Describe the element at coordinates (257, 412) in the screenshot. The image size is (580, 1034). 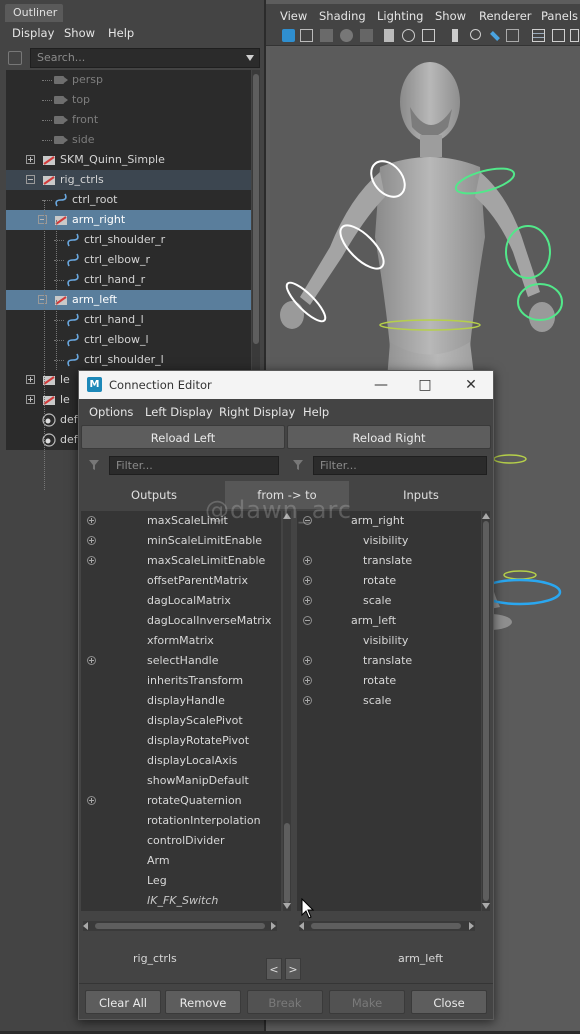
I see `menu-right-display: Right Display` at that location.